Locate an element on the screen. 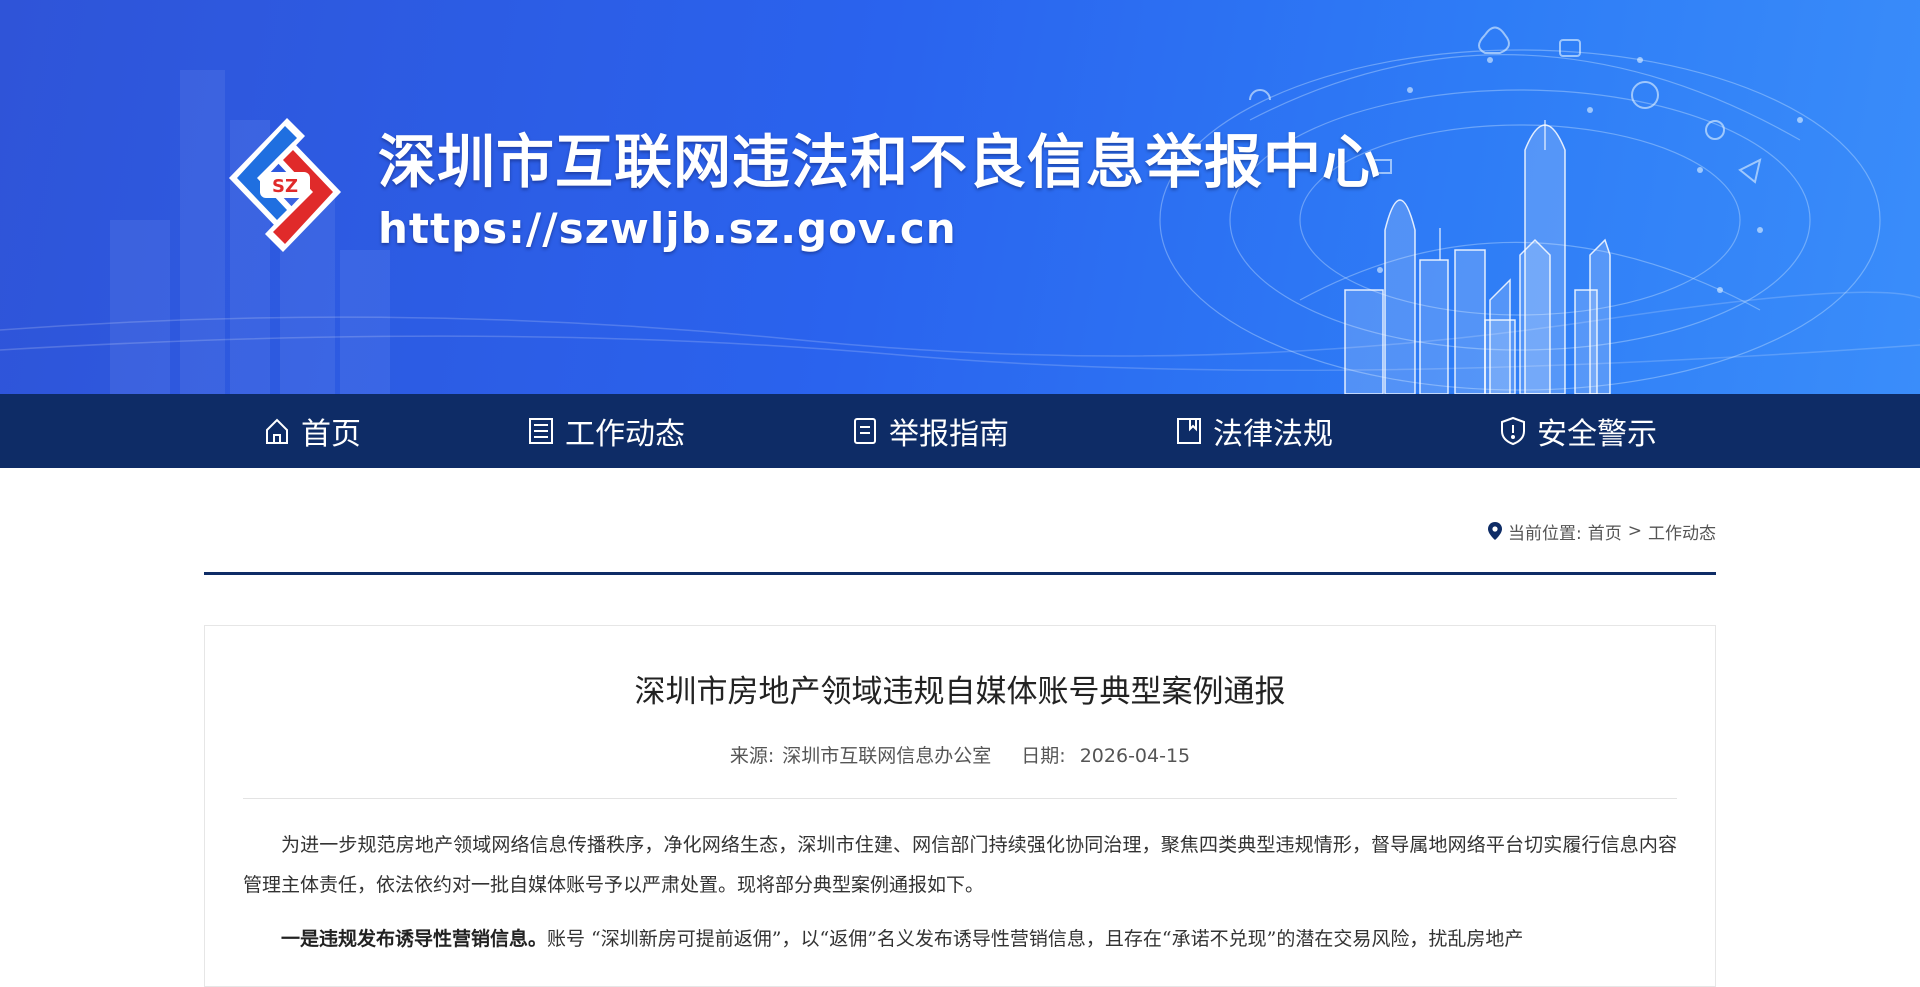 The width and height of the screenshot is (1920, 987). nav-item-report-guide: 举报指南 is located at coordinates (930, 431).